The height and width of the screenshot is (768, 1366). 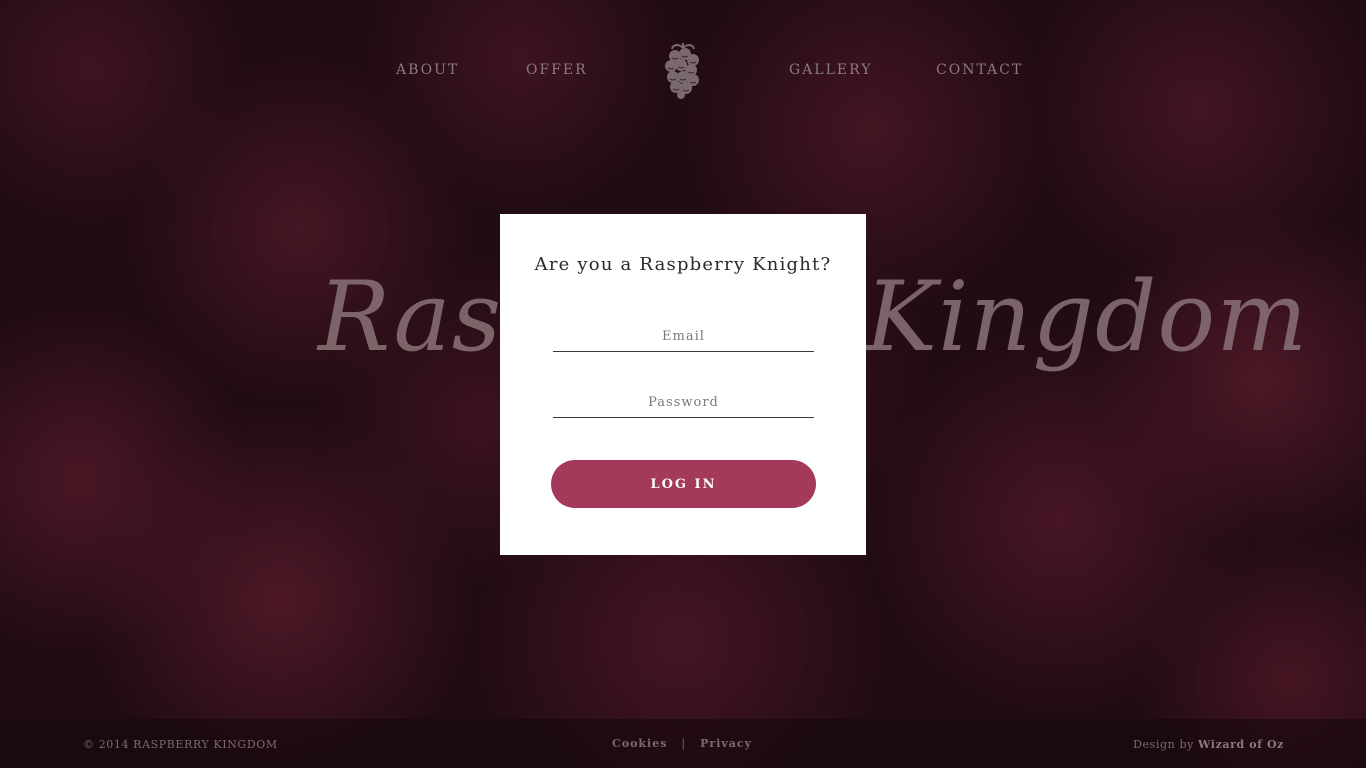 I want to click on nav-about: ABOUT, so click(x=427, y=70).